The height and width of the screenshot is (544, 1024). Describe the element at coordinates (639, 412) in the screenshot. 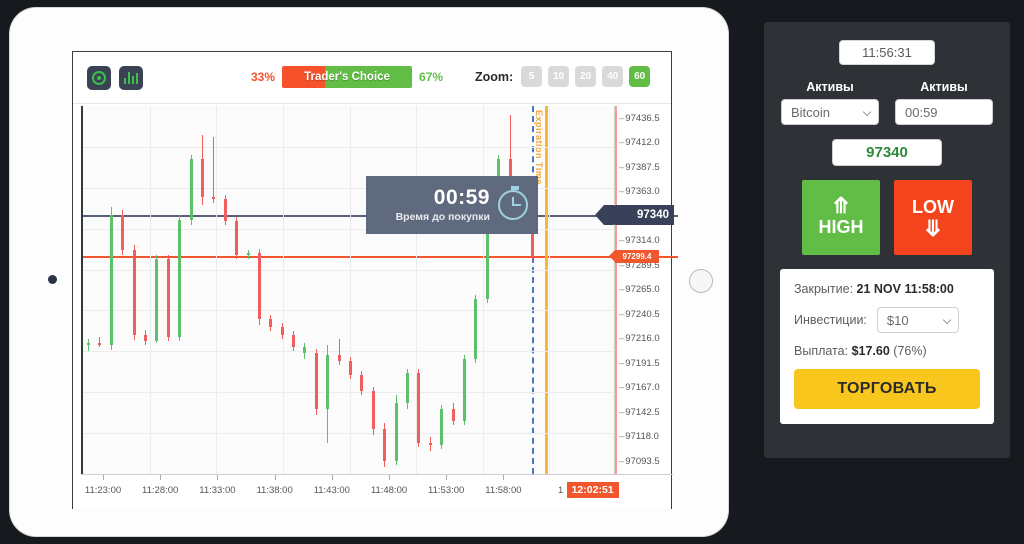

I see `price-axis-tick: 97142.5` at that location.